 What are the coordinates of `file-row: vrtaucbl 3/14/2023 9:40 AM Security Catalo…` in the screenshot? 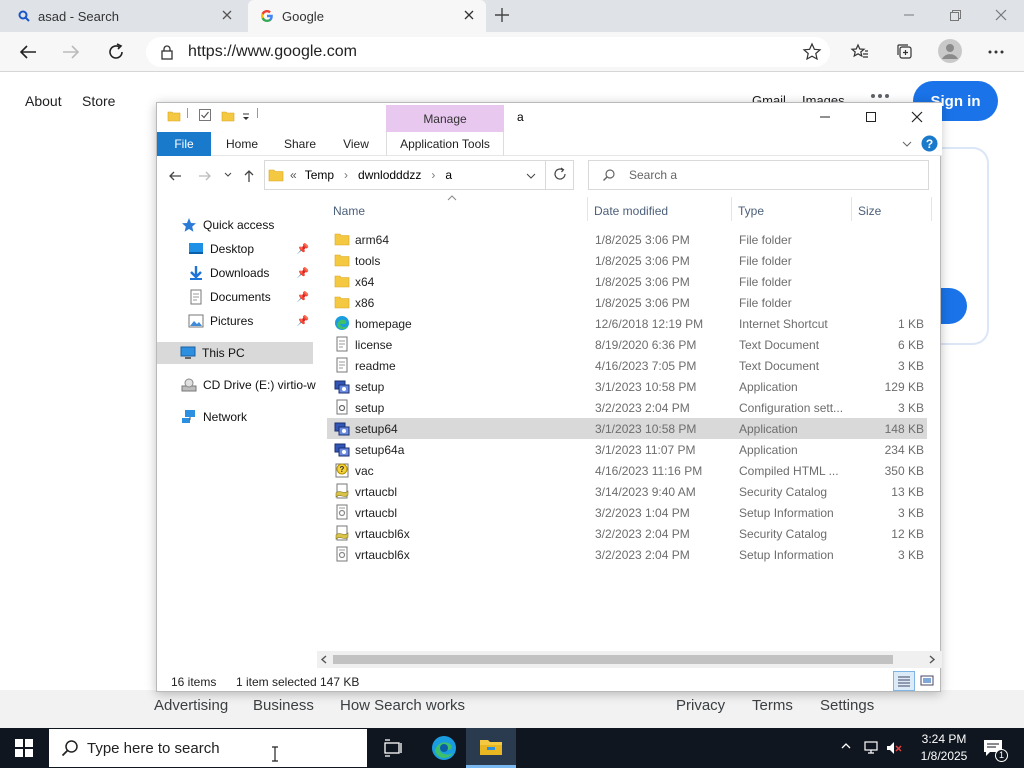 It's located at (627, 491).